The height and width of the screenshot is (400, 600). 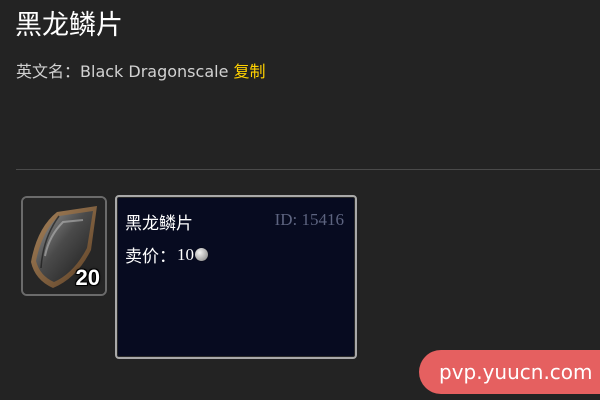 What do you see at coordinates (185, 254) in the screenshot?
I see `sell-price-value: 10` at bounding box center [185, 254].